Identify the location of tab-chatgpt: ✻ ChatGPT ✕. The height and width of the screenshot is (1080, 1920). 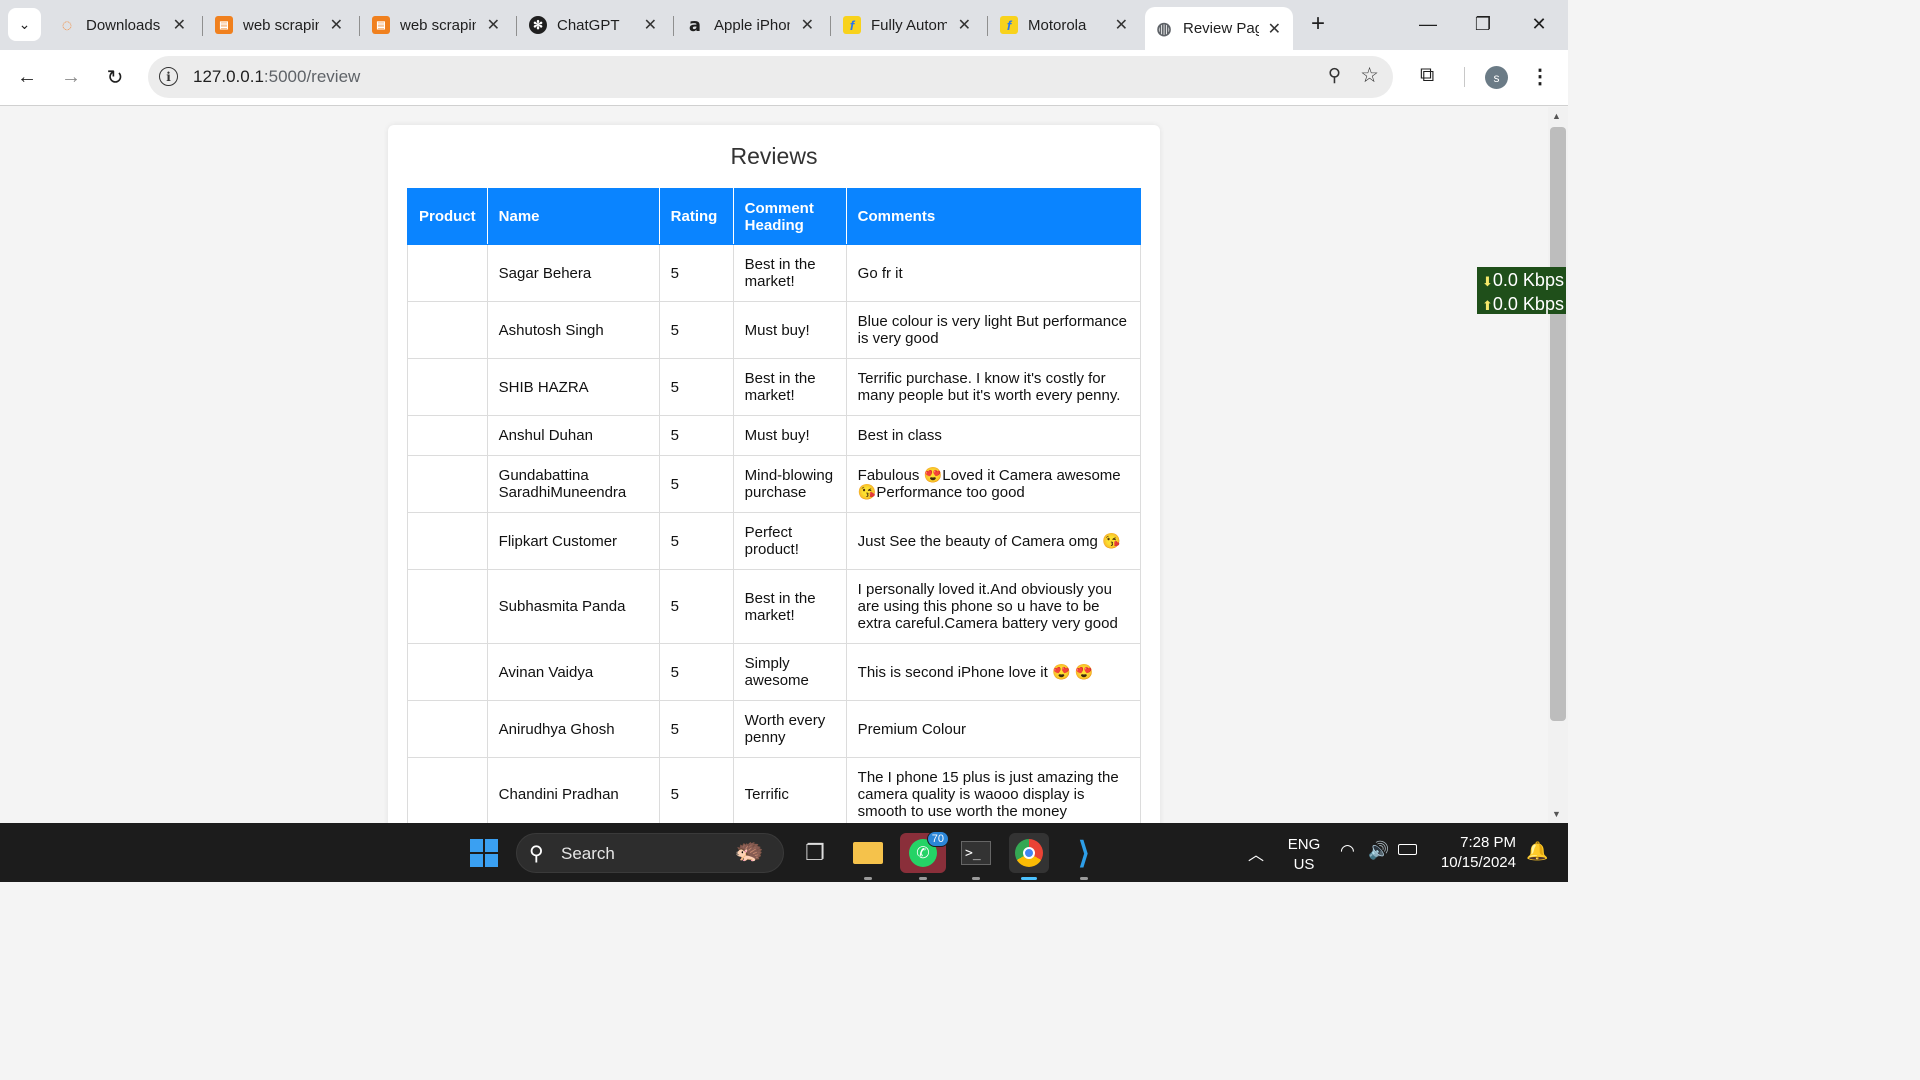
(594, 25).